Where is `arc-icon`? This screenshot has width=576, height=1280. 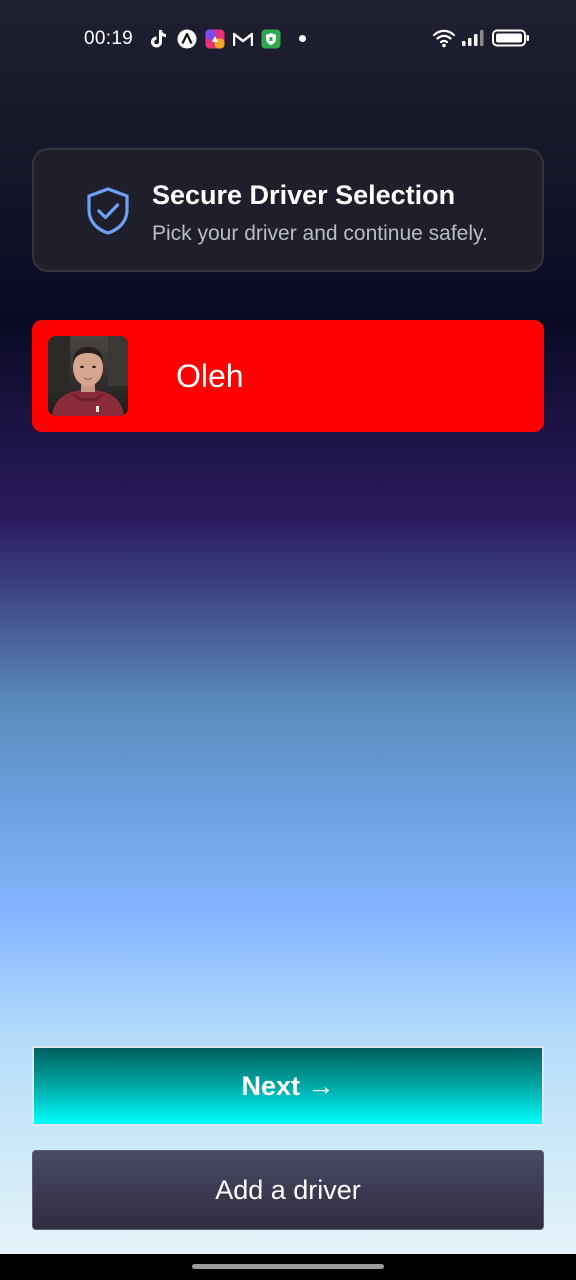 arc-icon is located at coordinates (187, 39).